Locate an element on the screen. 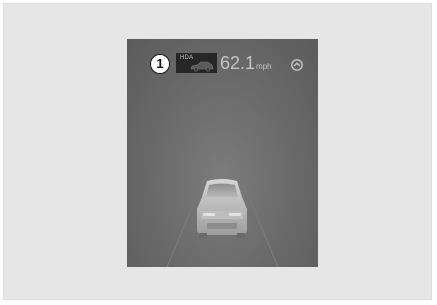 The width and height of the screenshot is (437, 305). car-side-icon is located at coordinates (202, 66).